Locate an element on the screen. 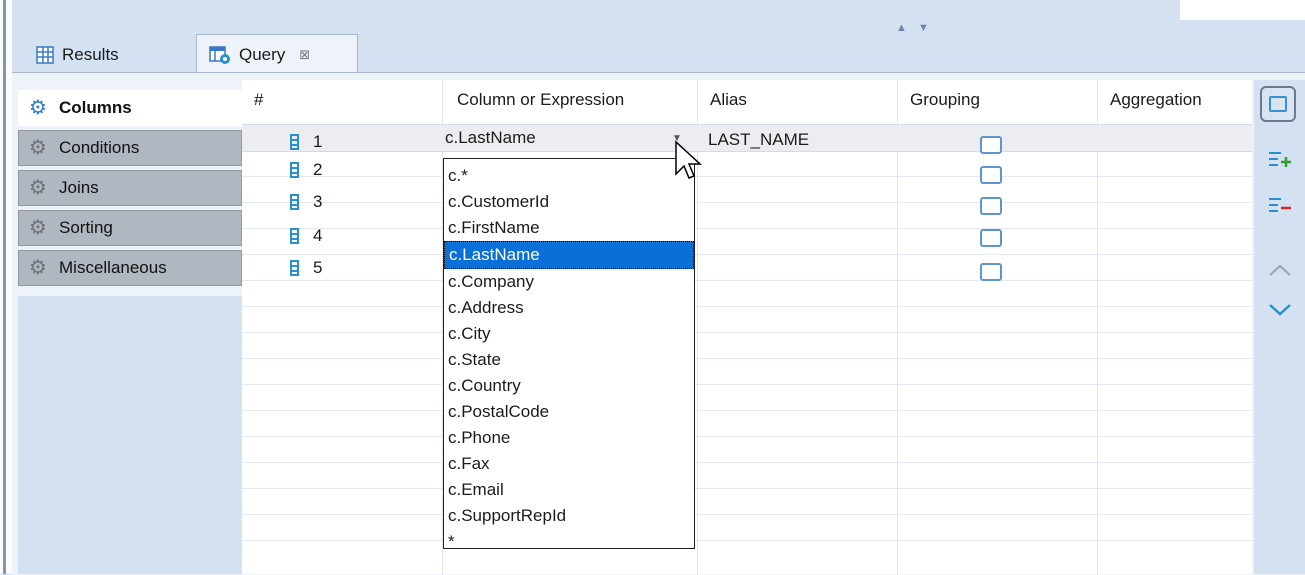 Image resolution: width=1305 pixels, height=575 pixels. nav-item-label: Joins is located at coordinates (79, 187).